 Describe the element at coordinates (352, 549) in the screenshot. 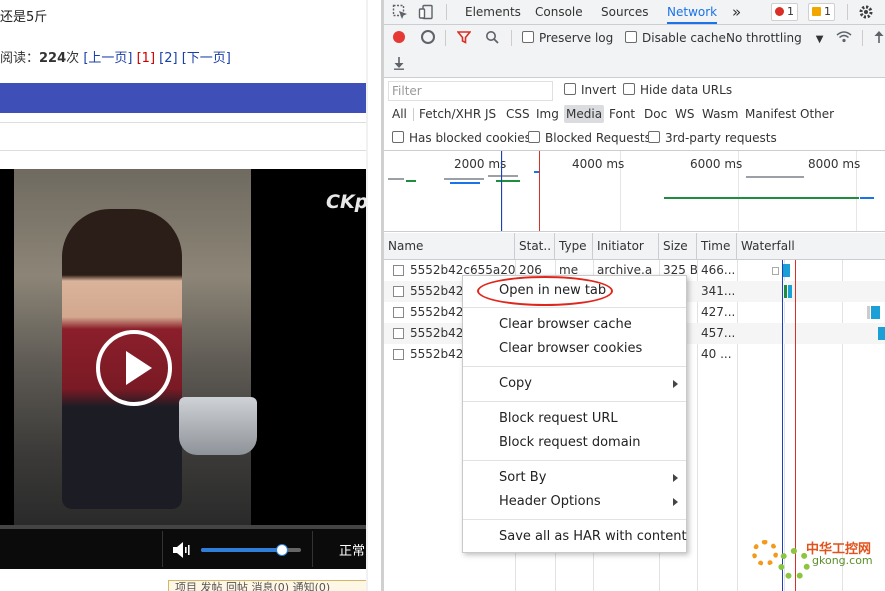

I see `playback-speed-button: 正常` at that location.